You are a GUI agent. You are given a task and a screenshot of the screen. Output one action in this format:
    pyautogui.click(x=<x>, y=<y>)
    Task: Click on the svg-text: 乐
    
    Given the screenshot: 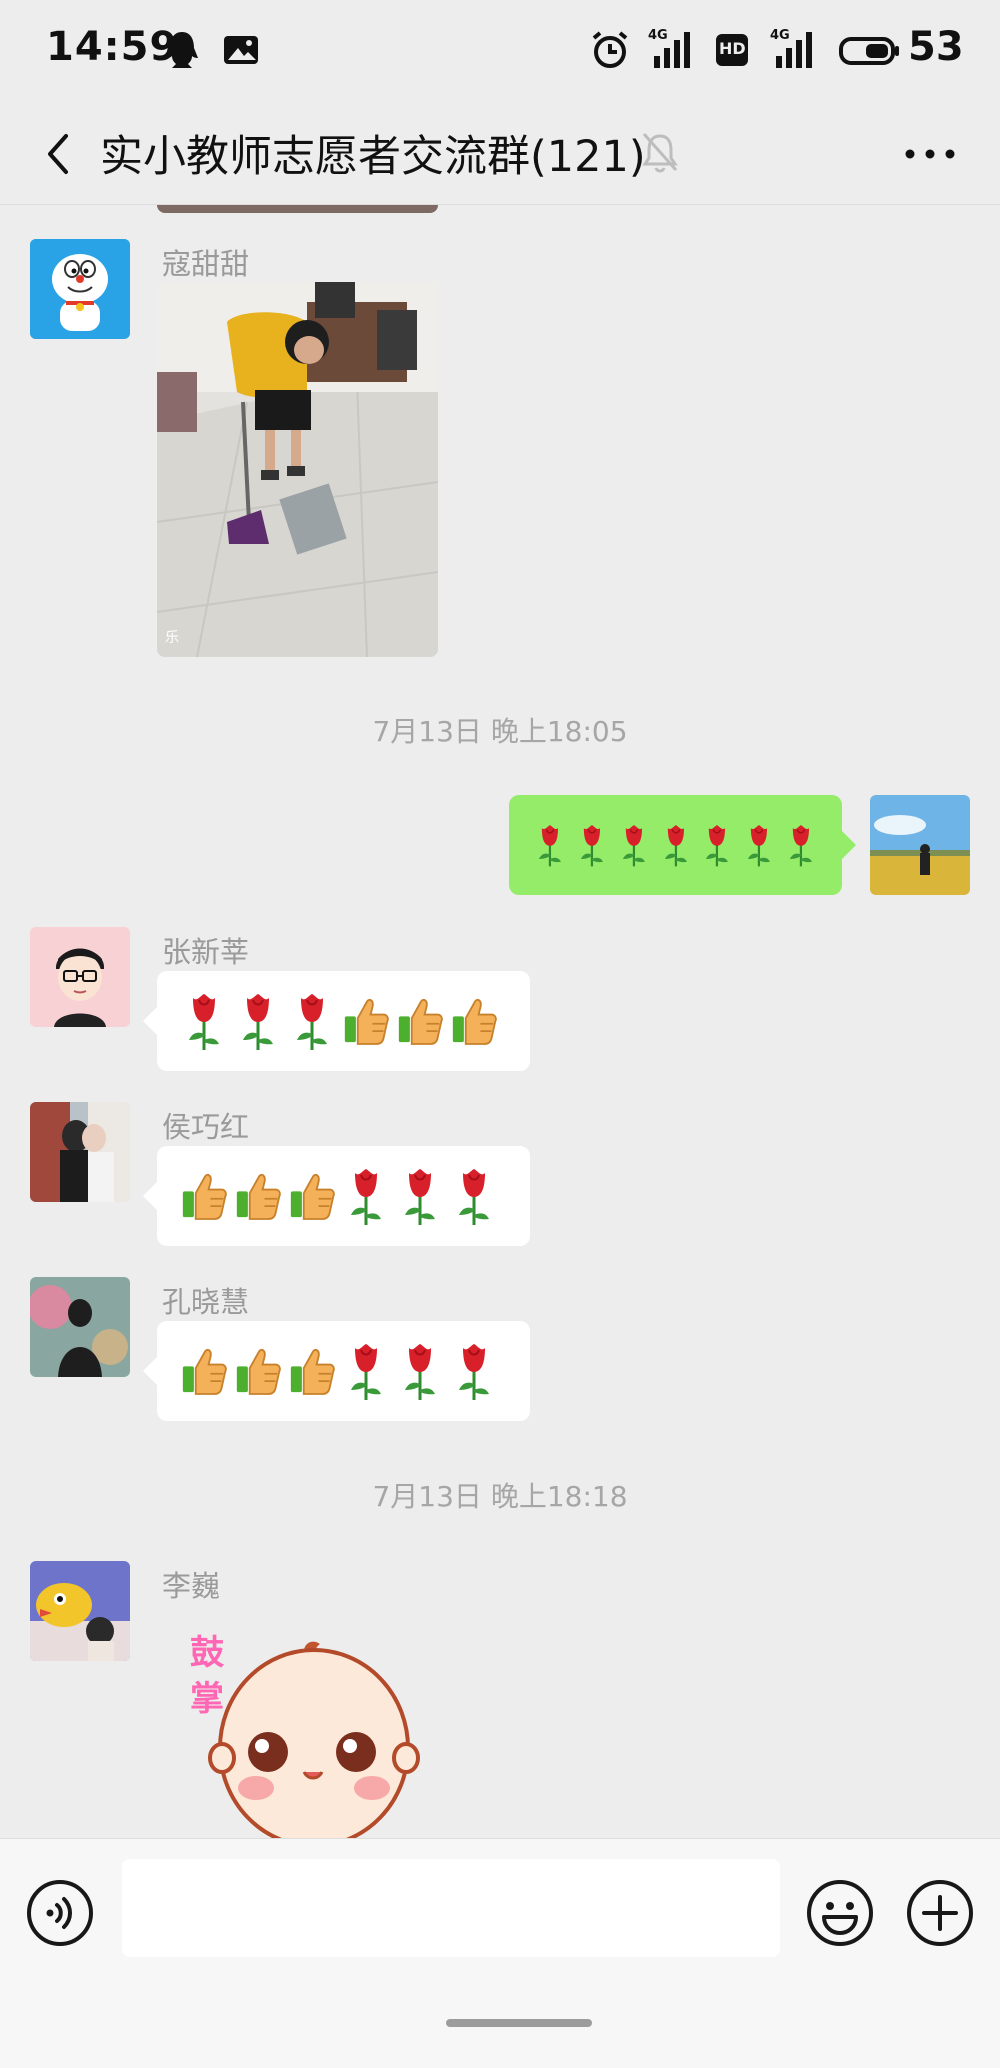 What is the action you would take?
    pyautogui.click(x=172, y=638)
    